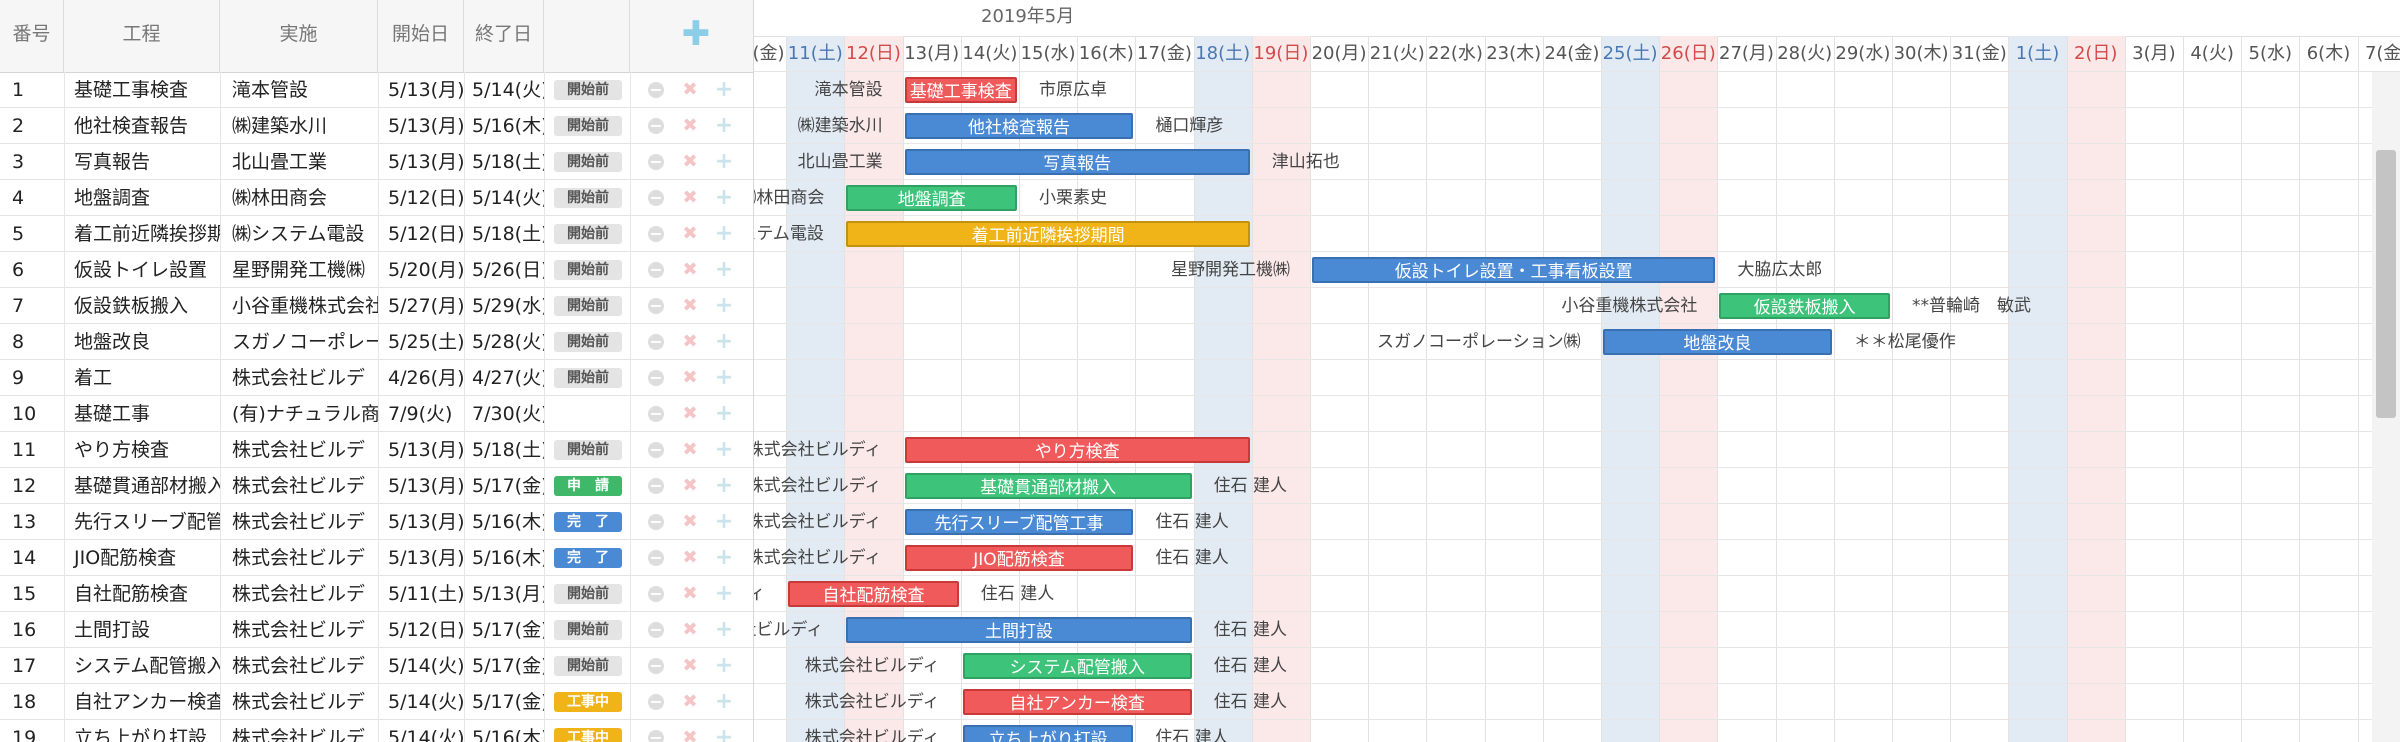 The image size is (2400, 742). I want to click on table-row: 9 着工 株式会社ビルデ 4/26(月) 4/27(火) 開始前 − ✖ +, so click(376, 378).